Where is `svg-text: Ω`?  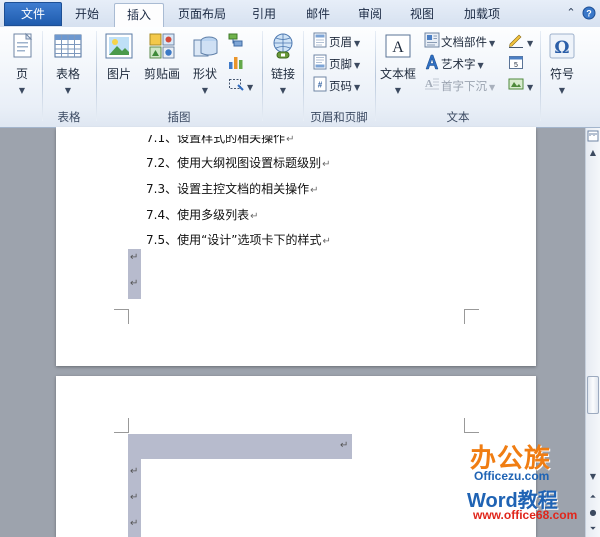 svg-text: Ω is located at coordinates (561, 48).